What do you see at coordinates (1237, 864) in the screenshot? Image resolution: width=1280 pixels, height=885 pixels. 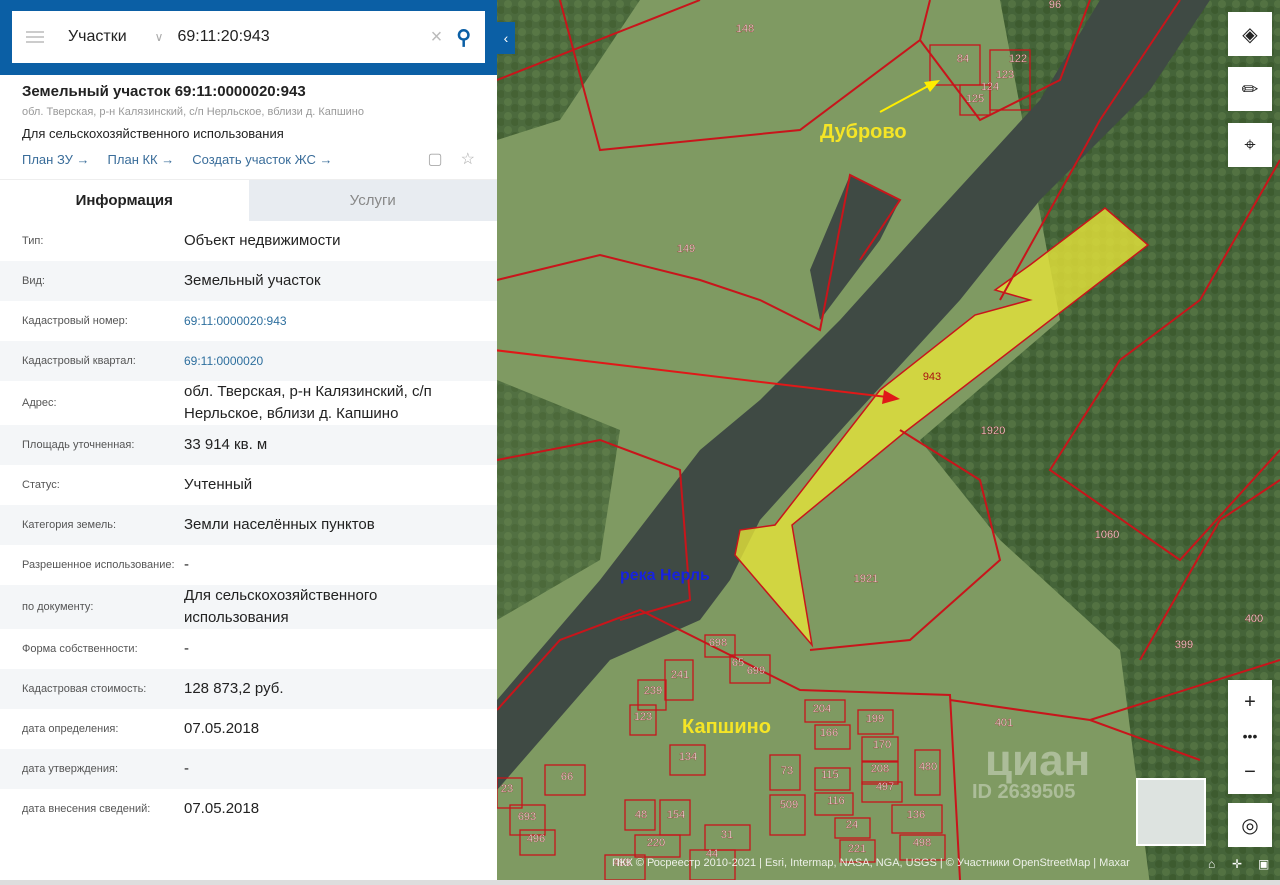 I see `crosshair-icon: ✛` at bounding box center [1237, 864].